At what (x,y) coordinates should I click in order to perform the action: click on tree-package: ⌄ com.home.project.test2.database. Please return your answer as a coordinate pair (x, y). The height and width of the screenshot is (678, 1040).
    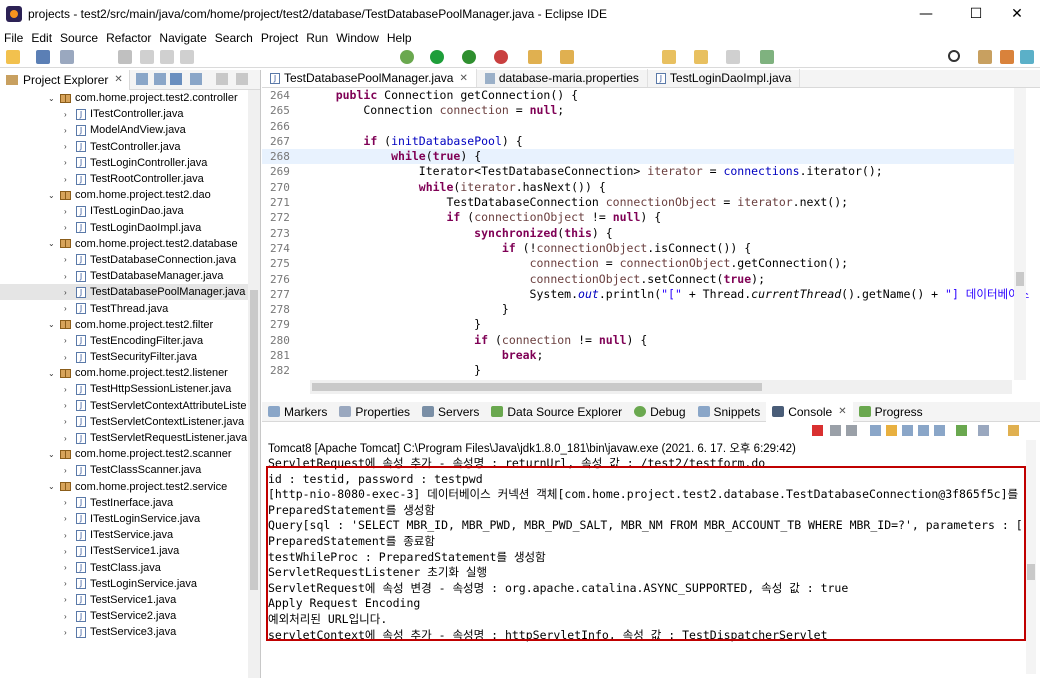
    Looking at the image, I should click on (124, 244).